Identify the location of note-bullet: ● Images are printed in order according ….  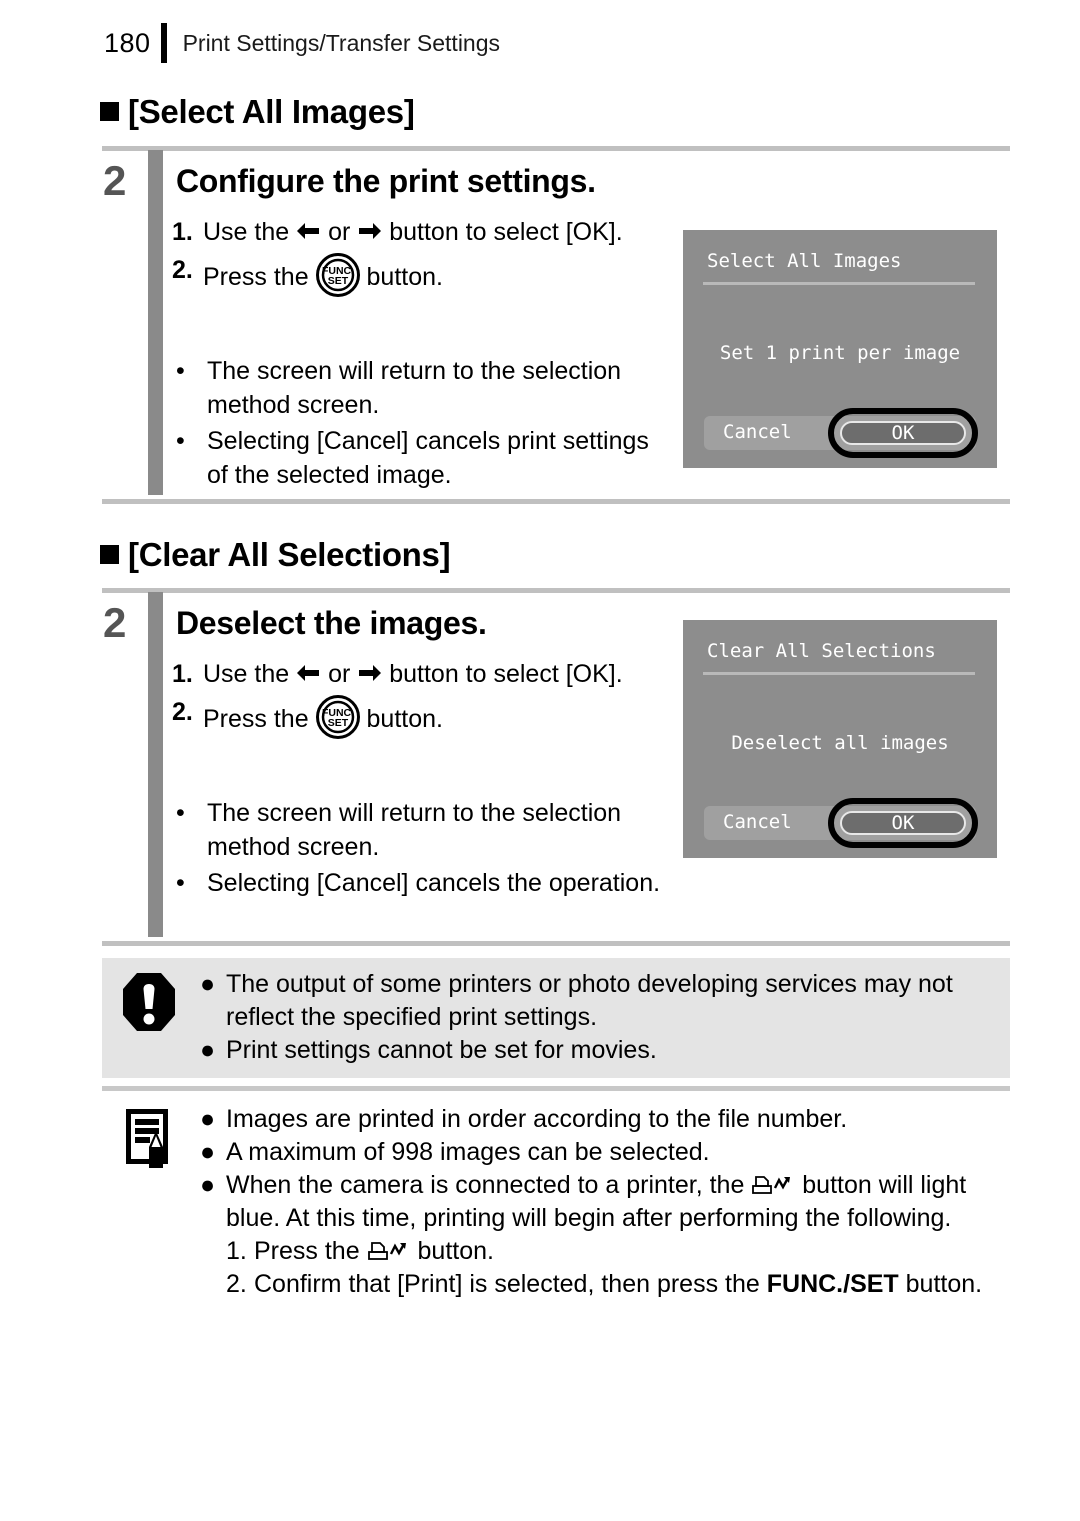
(600, 1119).